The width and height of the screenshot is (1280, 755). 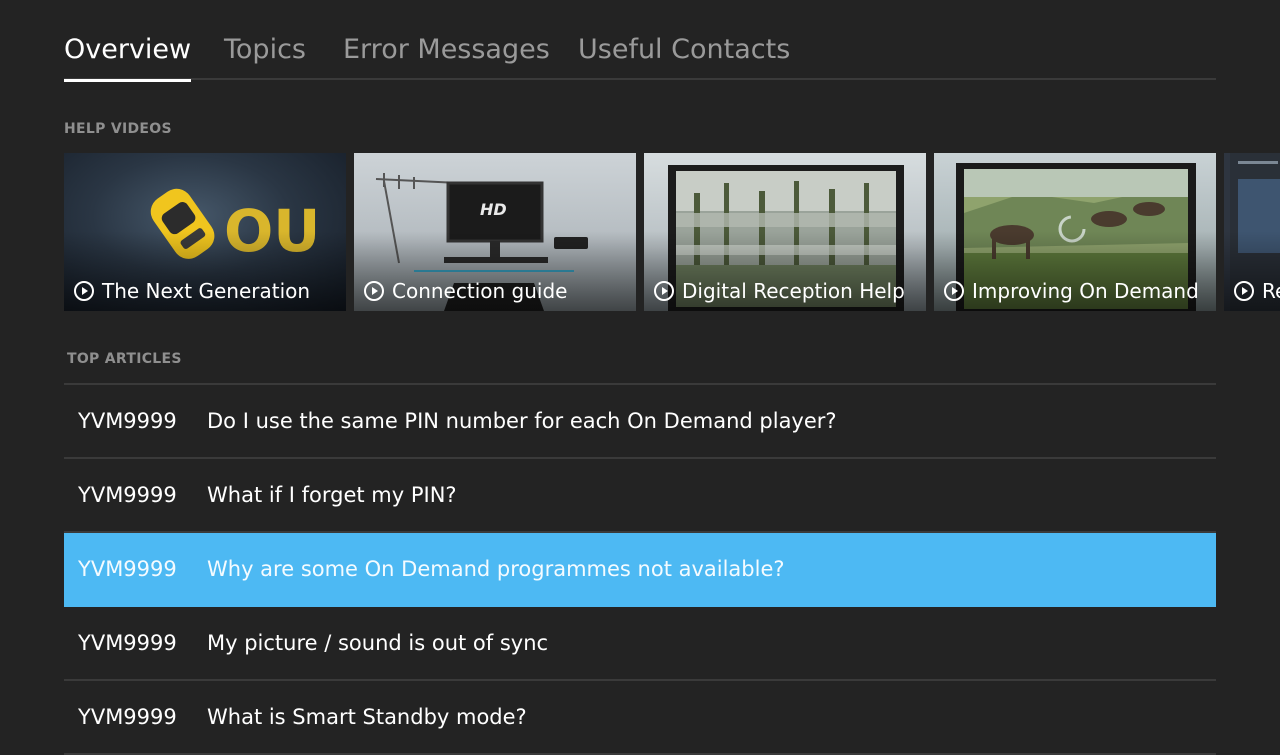 What do you see at coordinates (1271, 291) in the screenshot?
I see `video-title: Re` at bounding box center [1271, 291].